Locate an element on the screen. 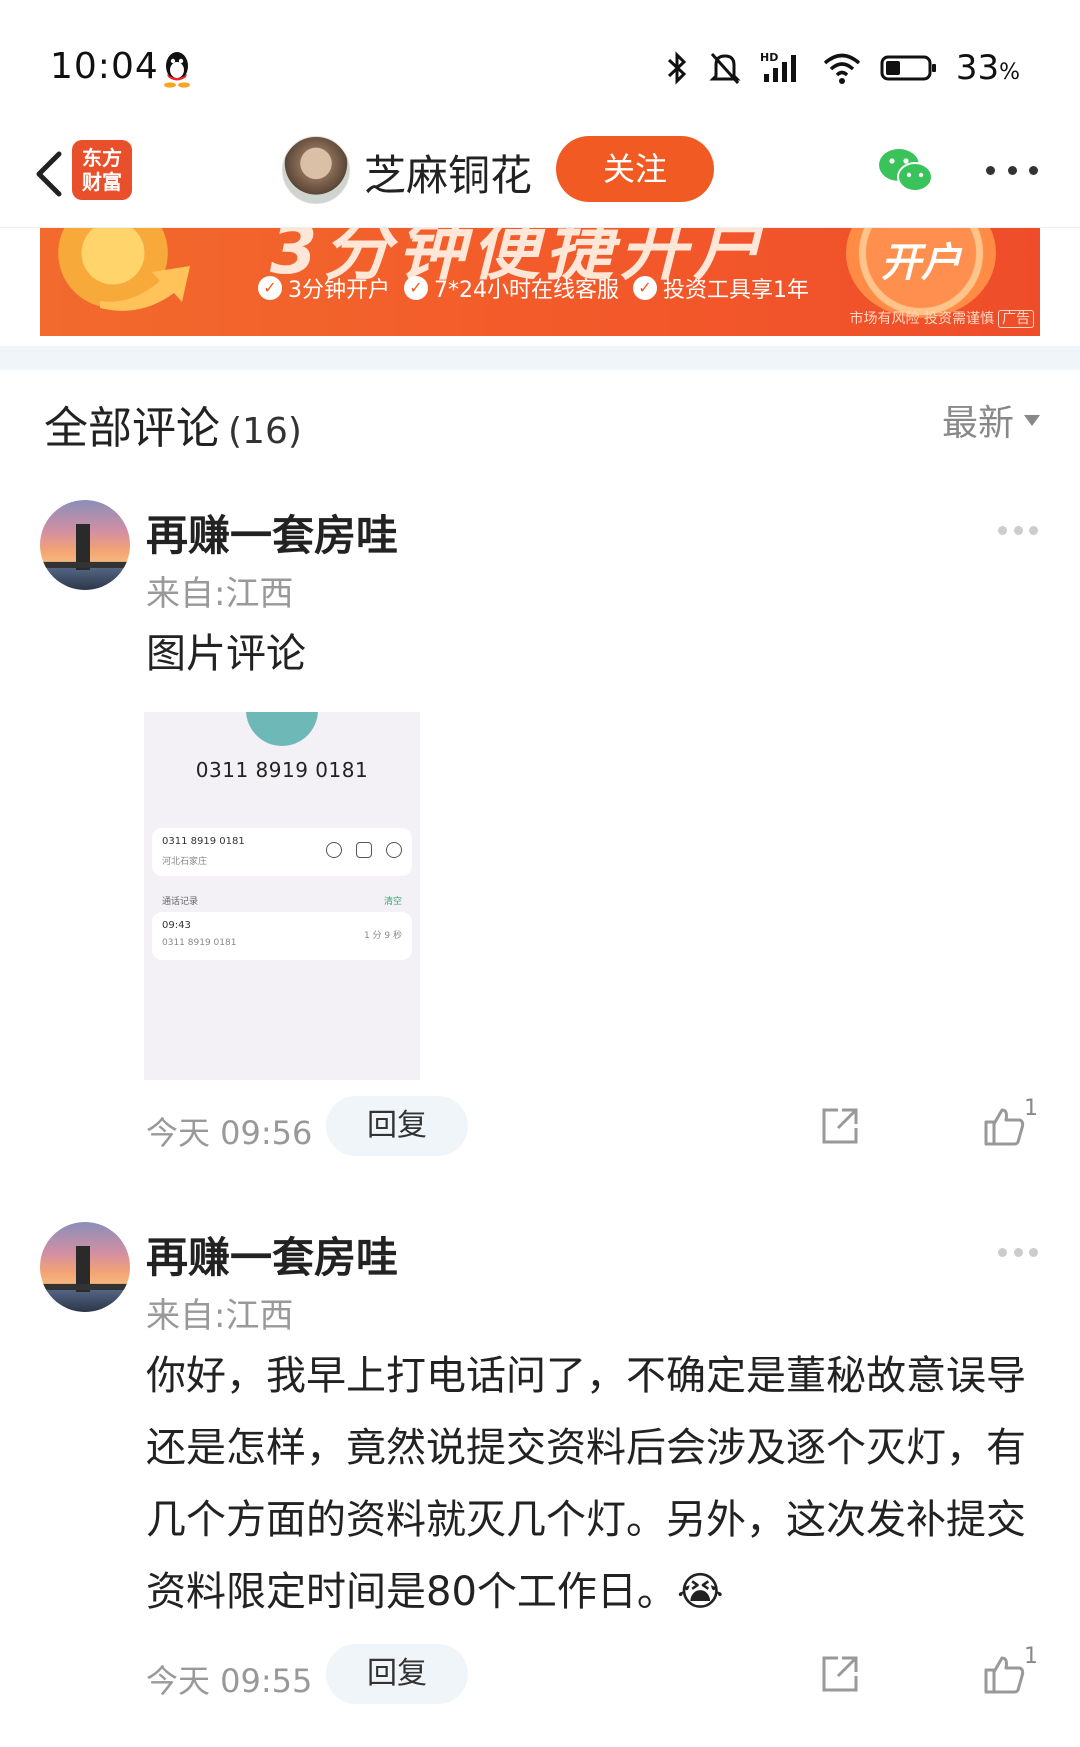 This screenshot has height=1747, width=1080. author-name: 芝麻铜花 is located at coordinates (448, 172).